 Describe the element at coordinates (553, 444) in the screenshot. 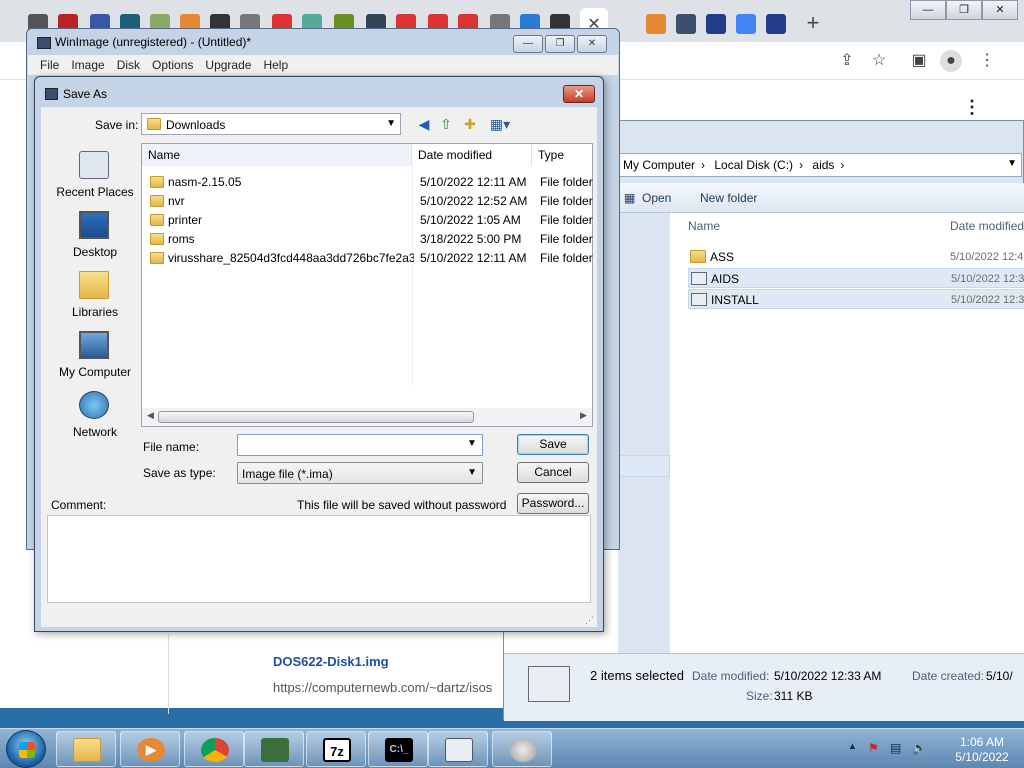

I see `save-button: Save` at that location.